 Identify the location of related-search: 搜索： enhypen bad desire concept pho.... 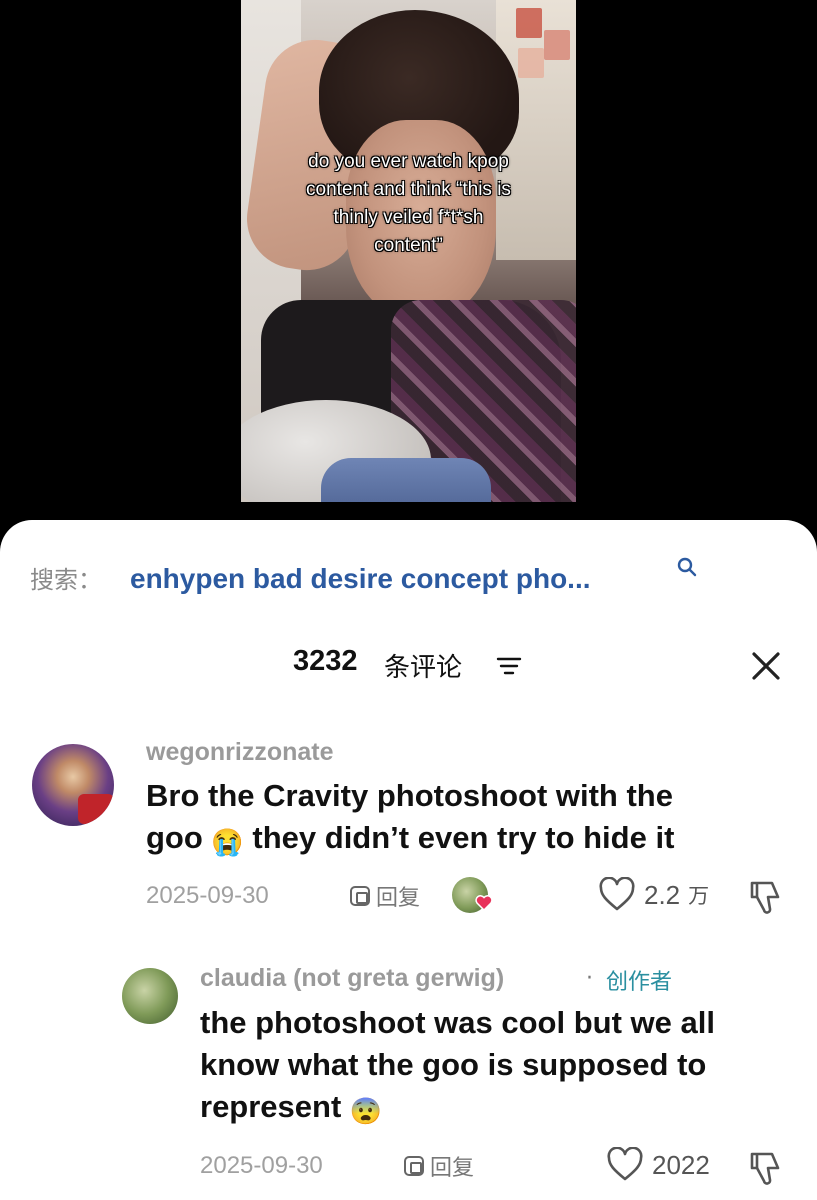
(310, 577).